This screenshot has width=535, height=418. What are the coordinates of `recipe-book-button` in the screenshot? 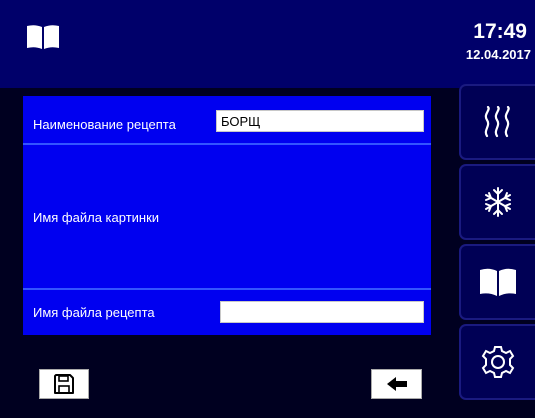 It's located at (497, 282).